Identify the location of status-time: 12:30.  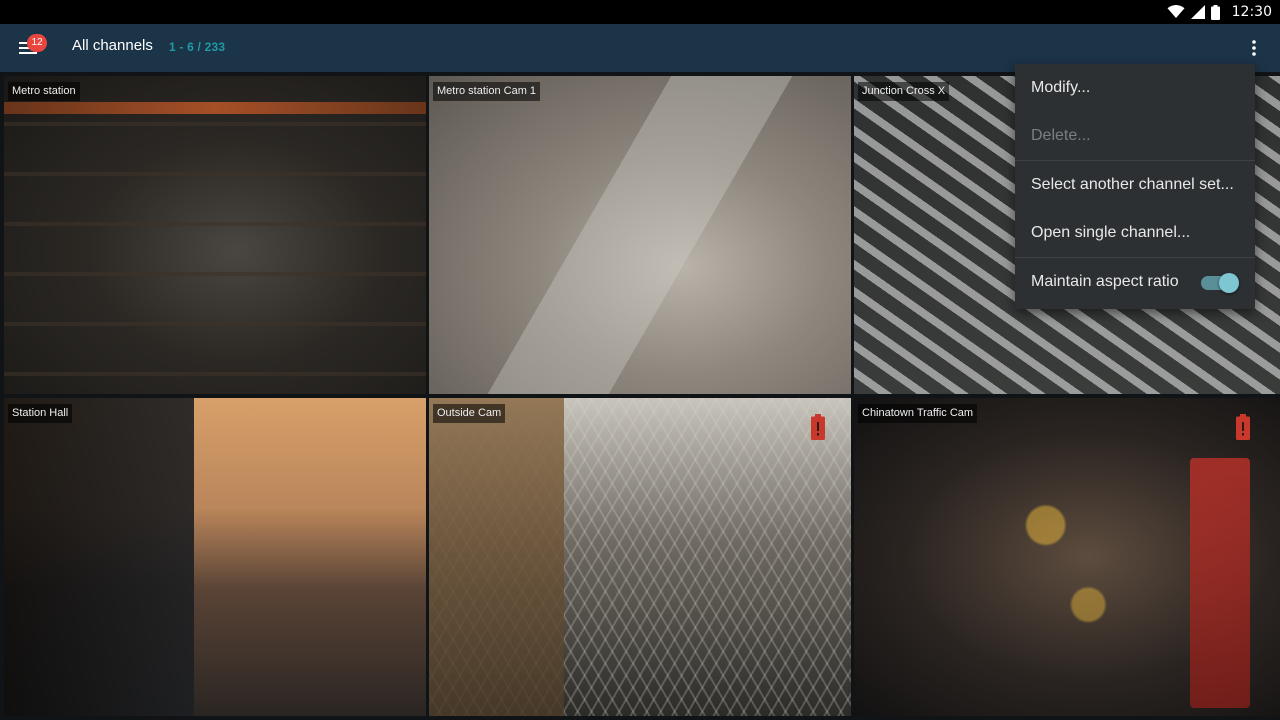
(1251, 12).